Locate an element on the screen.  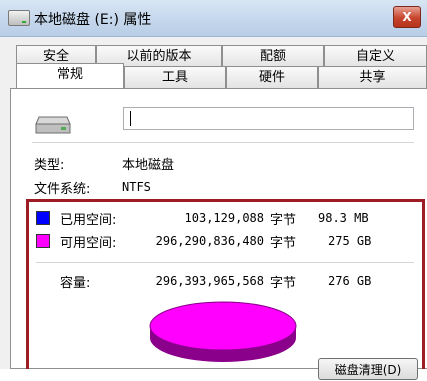
free-space-color-swatch is located at coordinates (43, 241).